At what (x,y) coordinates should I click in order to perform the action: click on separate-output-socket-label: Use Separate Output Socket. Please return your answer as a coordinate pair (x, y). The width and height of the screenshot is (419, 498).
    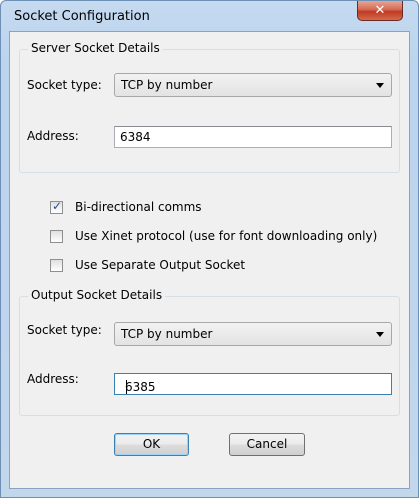
    Looking at the image, I should click on (160, 265).